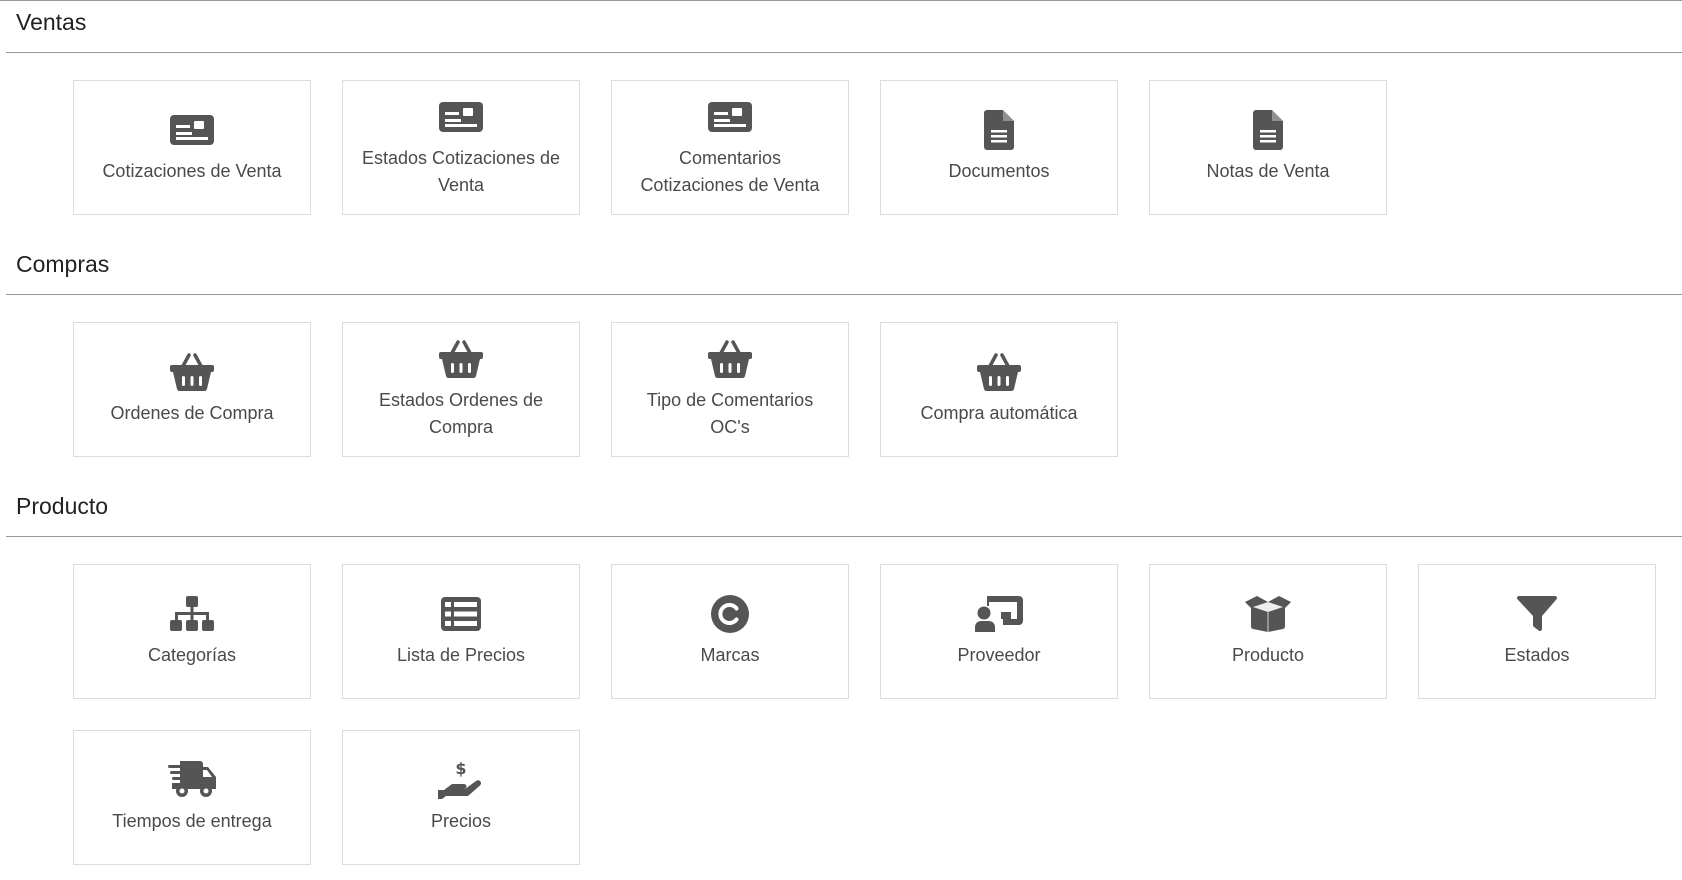 The height and width of the screenshot is (880, 1682). I want to click on tile-label: Comentarios Cotizaciones de Venta, so click(730, 171).